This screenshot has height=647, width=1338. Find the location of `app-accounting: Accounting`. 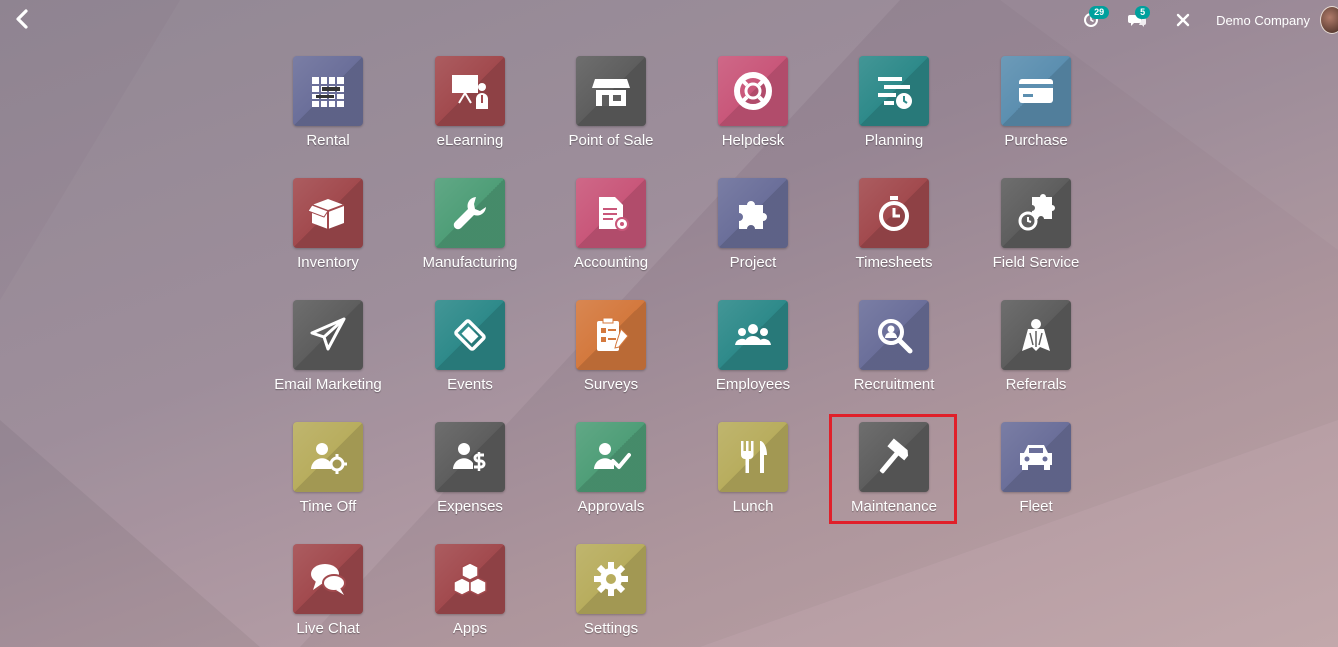

app-accounting: Accounting is located at coordinates (611, 224).